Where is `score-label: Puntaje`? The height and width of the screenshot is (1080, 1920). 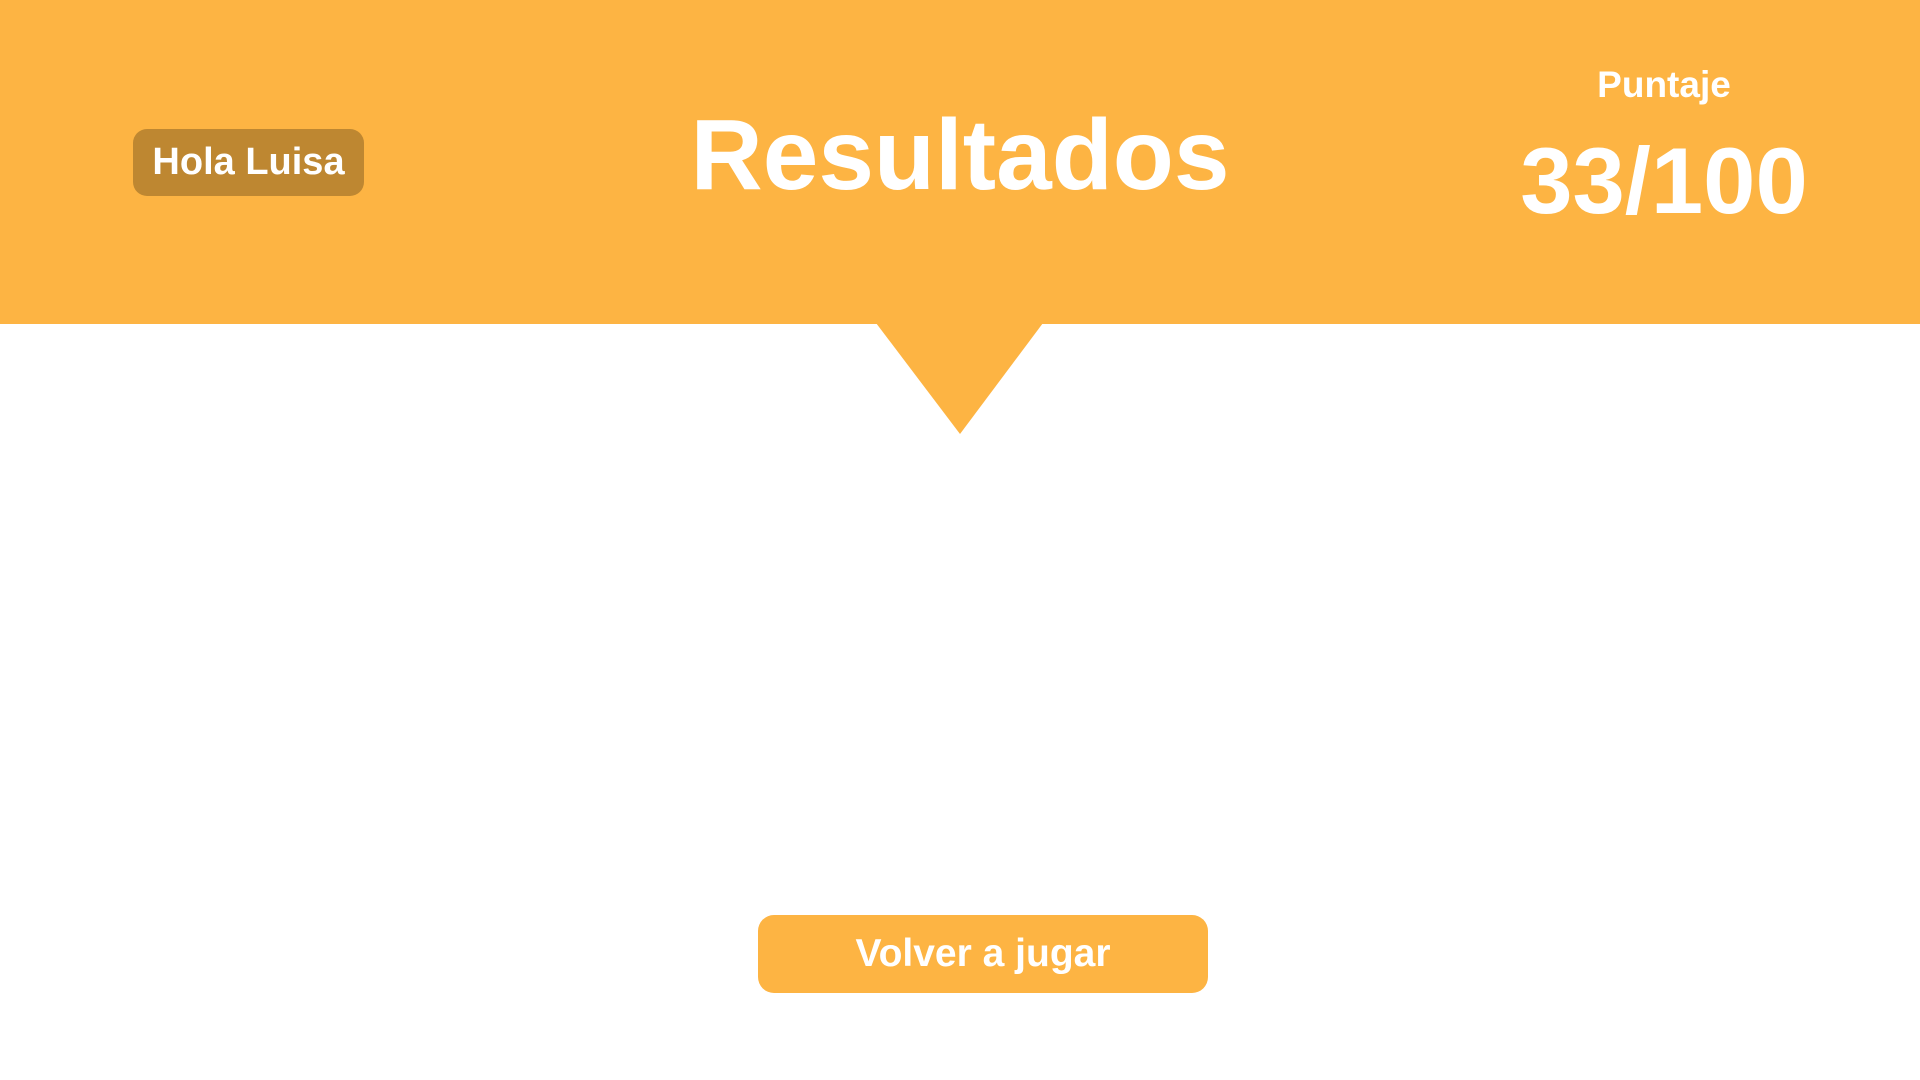 score-label: Puntaje is located at coordinates (1664, 84).